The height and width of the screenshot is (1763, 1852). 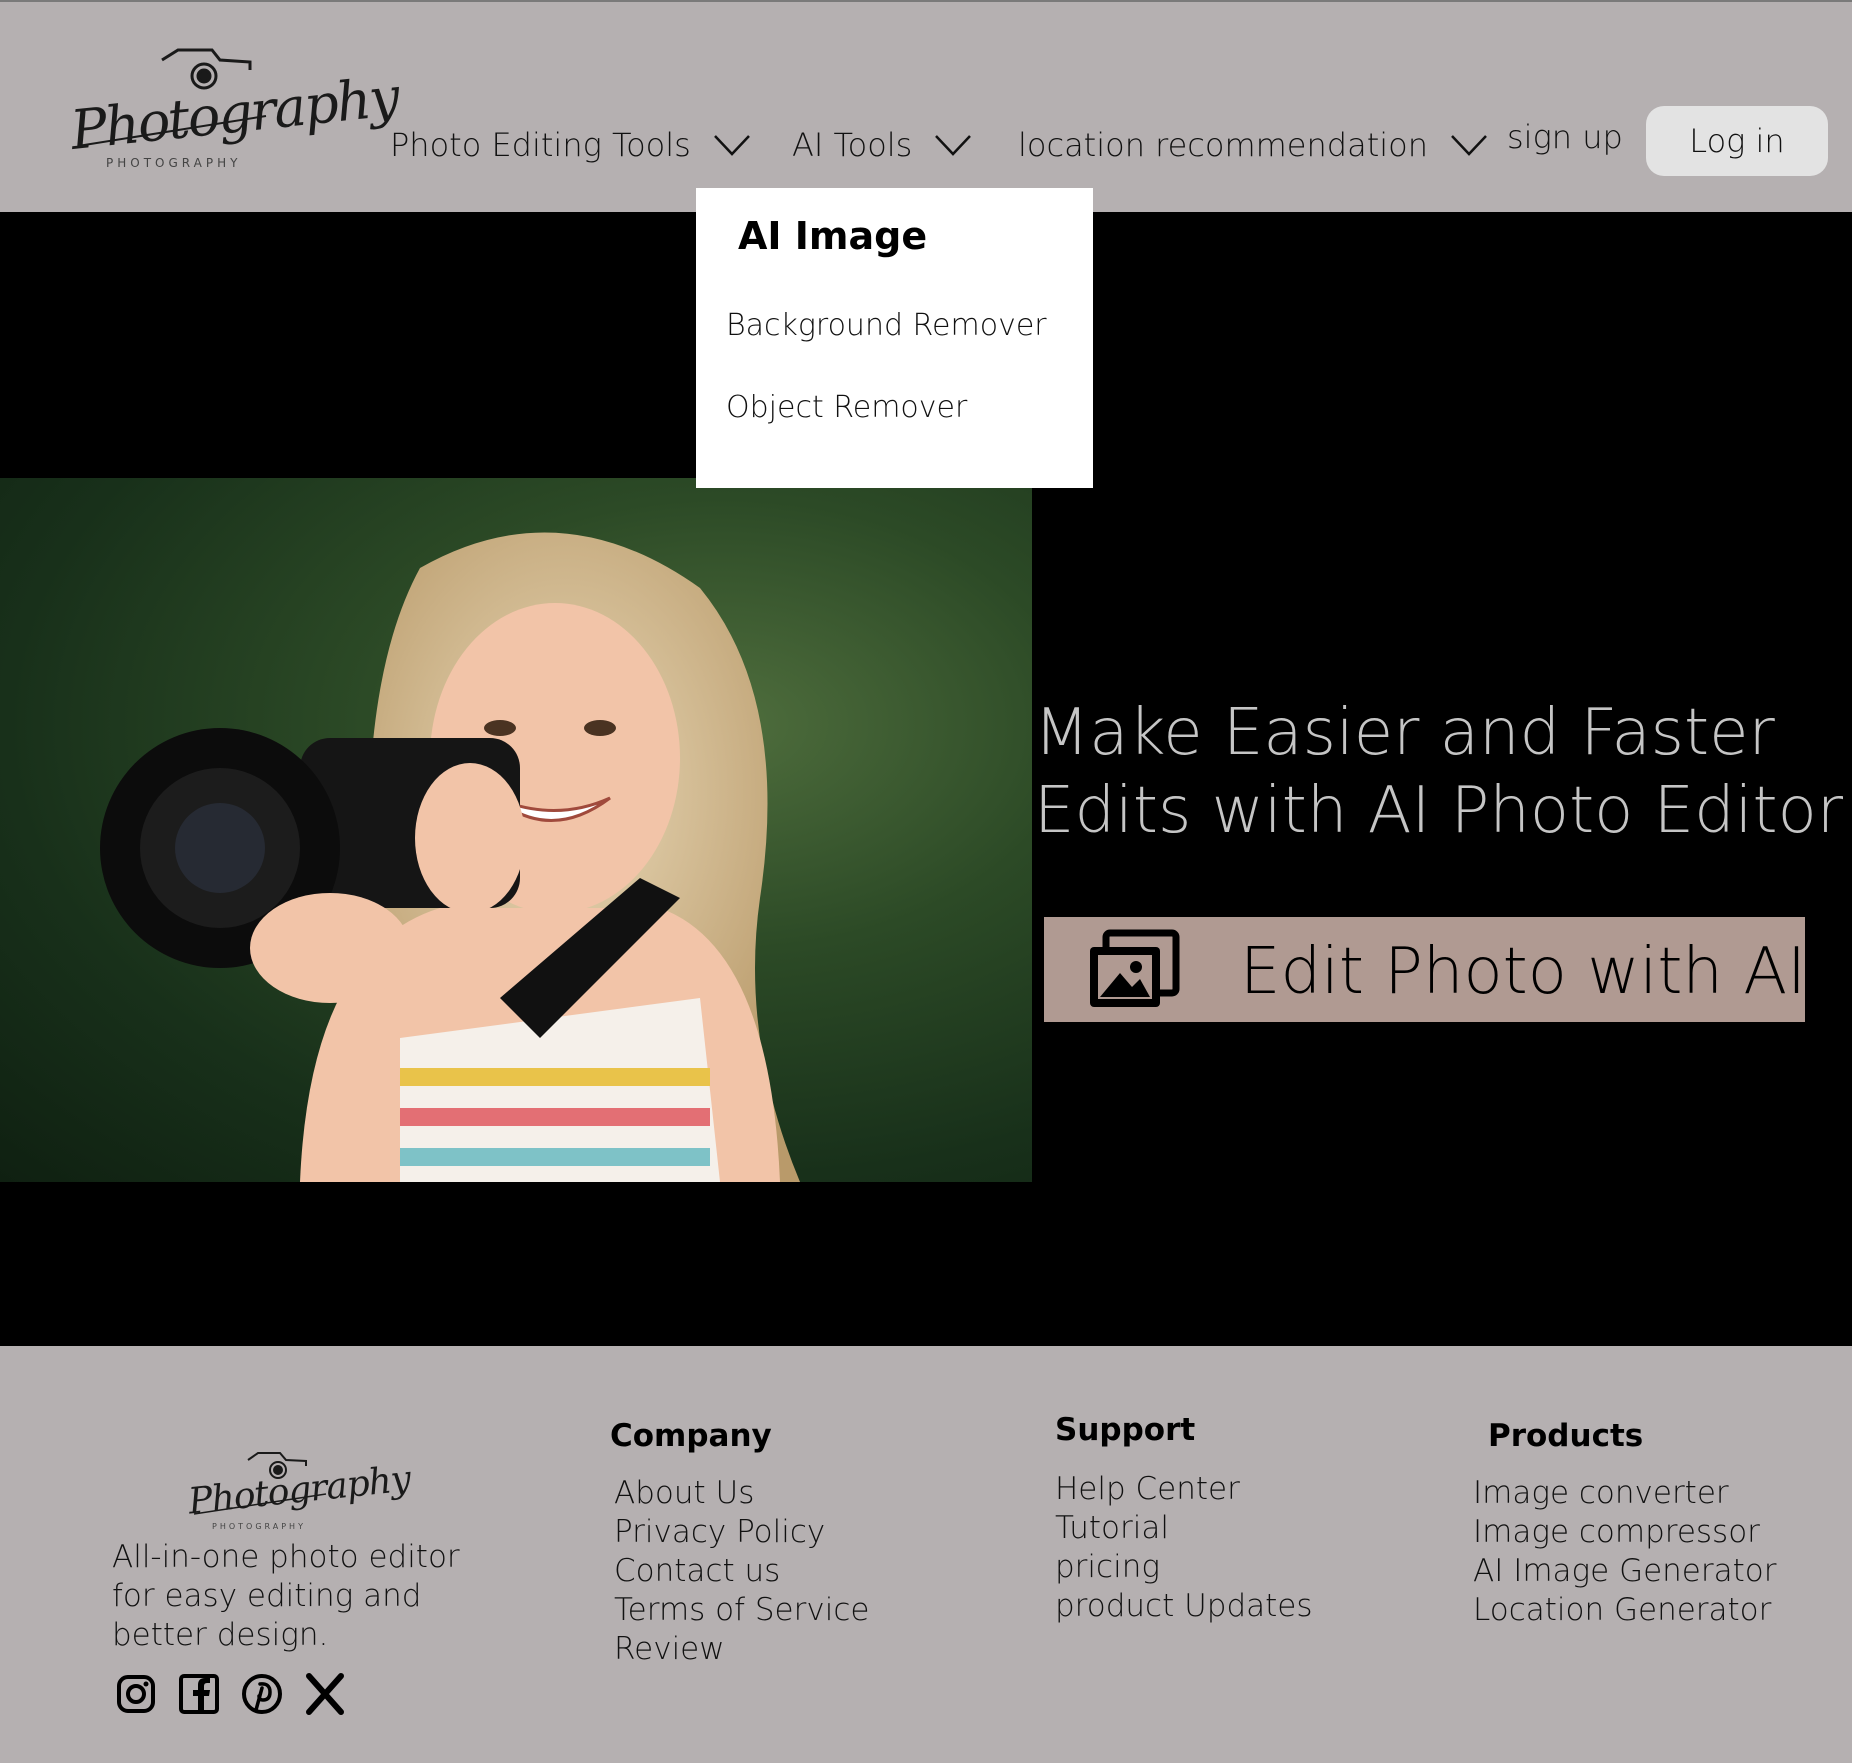 I want to click on footer-link-privacy-policy: Privacy Policy, so click(x=741, y=1532).